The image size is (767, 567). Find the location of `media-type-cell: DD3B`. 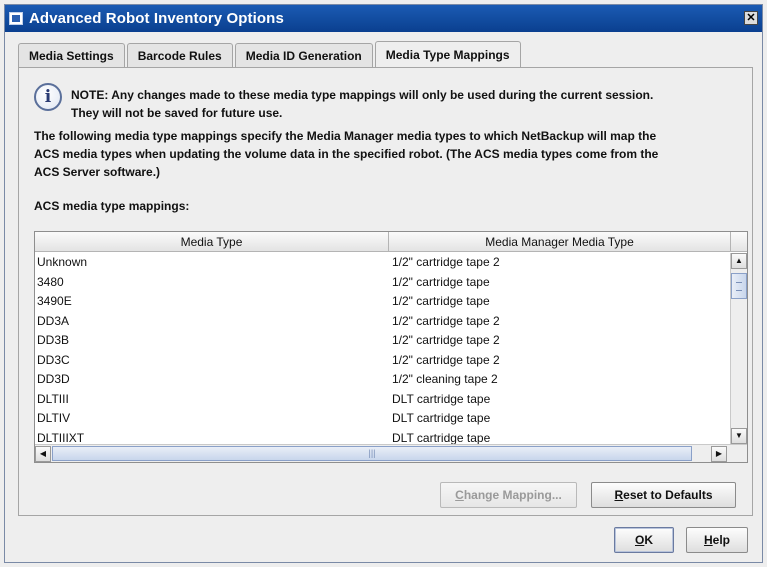

media-type-cell: DD3B is located at coordinates (53, 340).